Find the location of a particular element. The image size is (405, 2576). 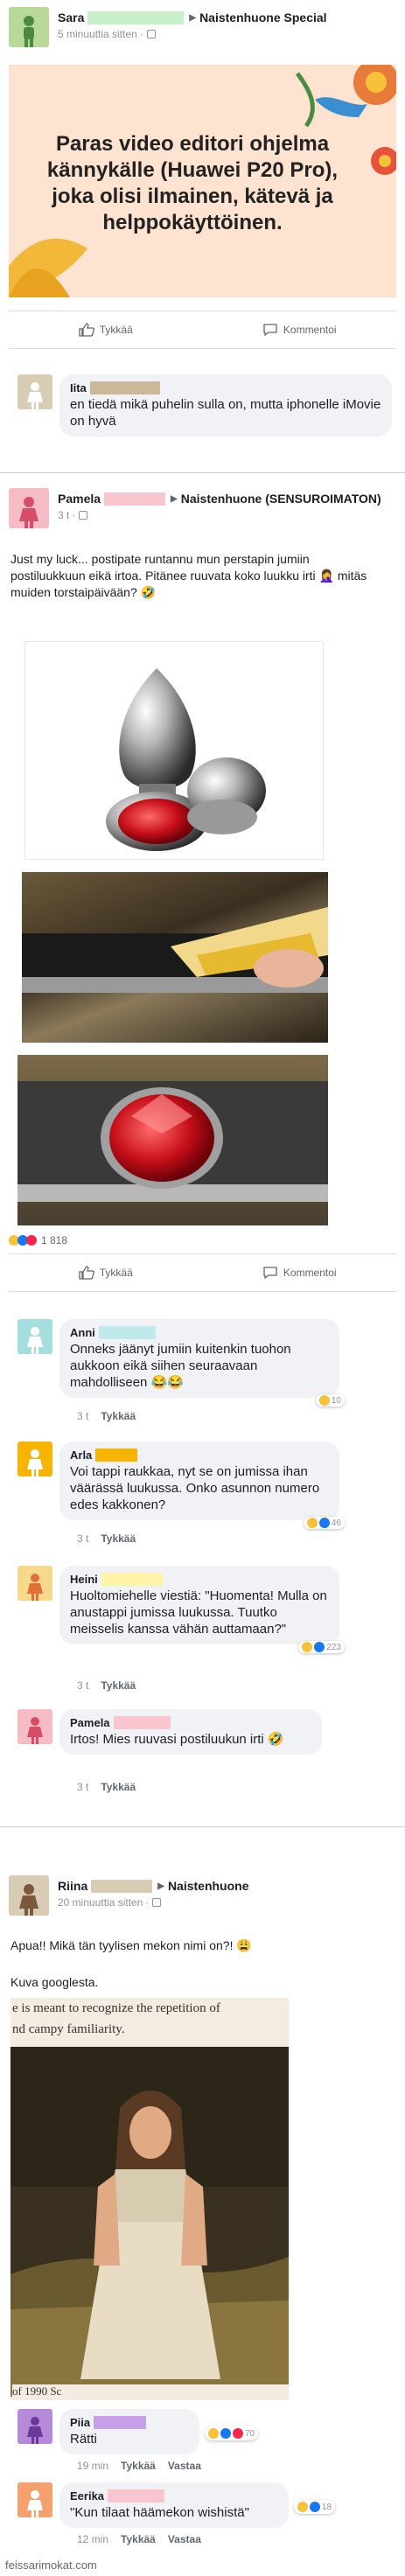

reaction-count: 46 is located at coordinates (336, 1523).